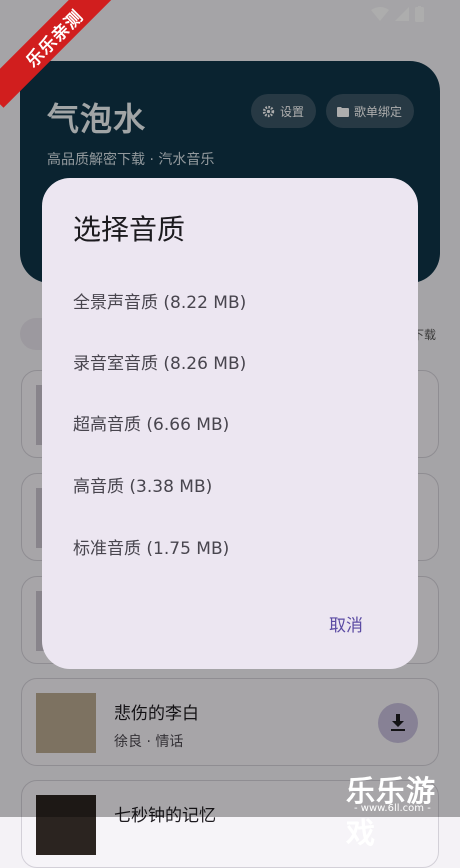 This screenshot has width=460, height=868. What do you see at coordinates (151, 422) in the screenshot?
I see `quality-option-ultra: 超高音质 (6.66 MB)` at bounding box center [151, 422].